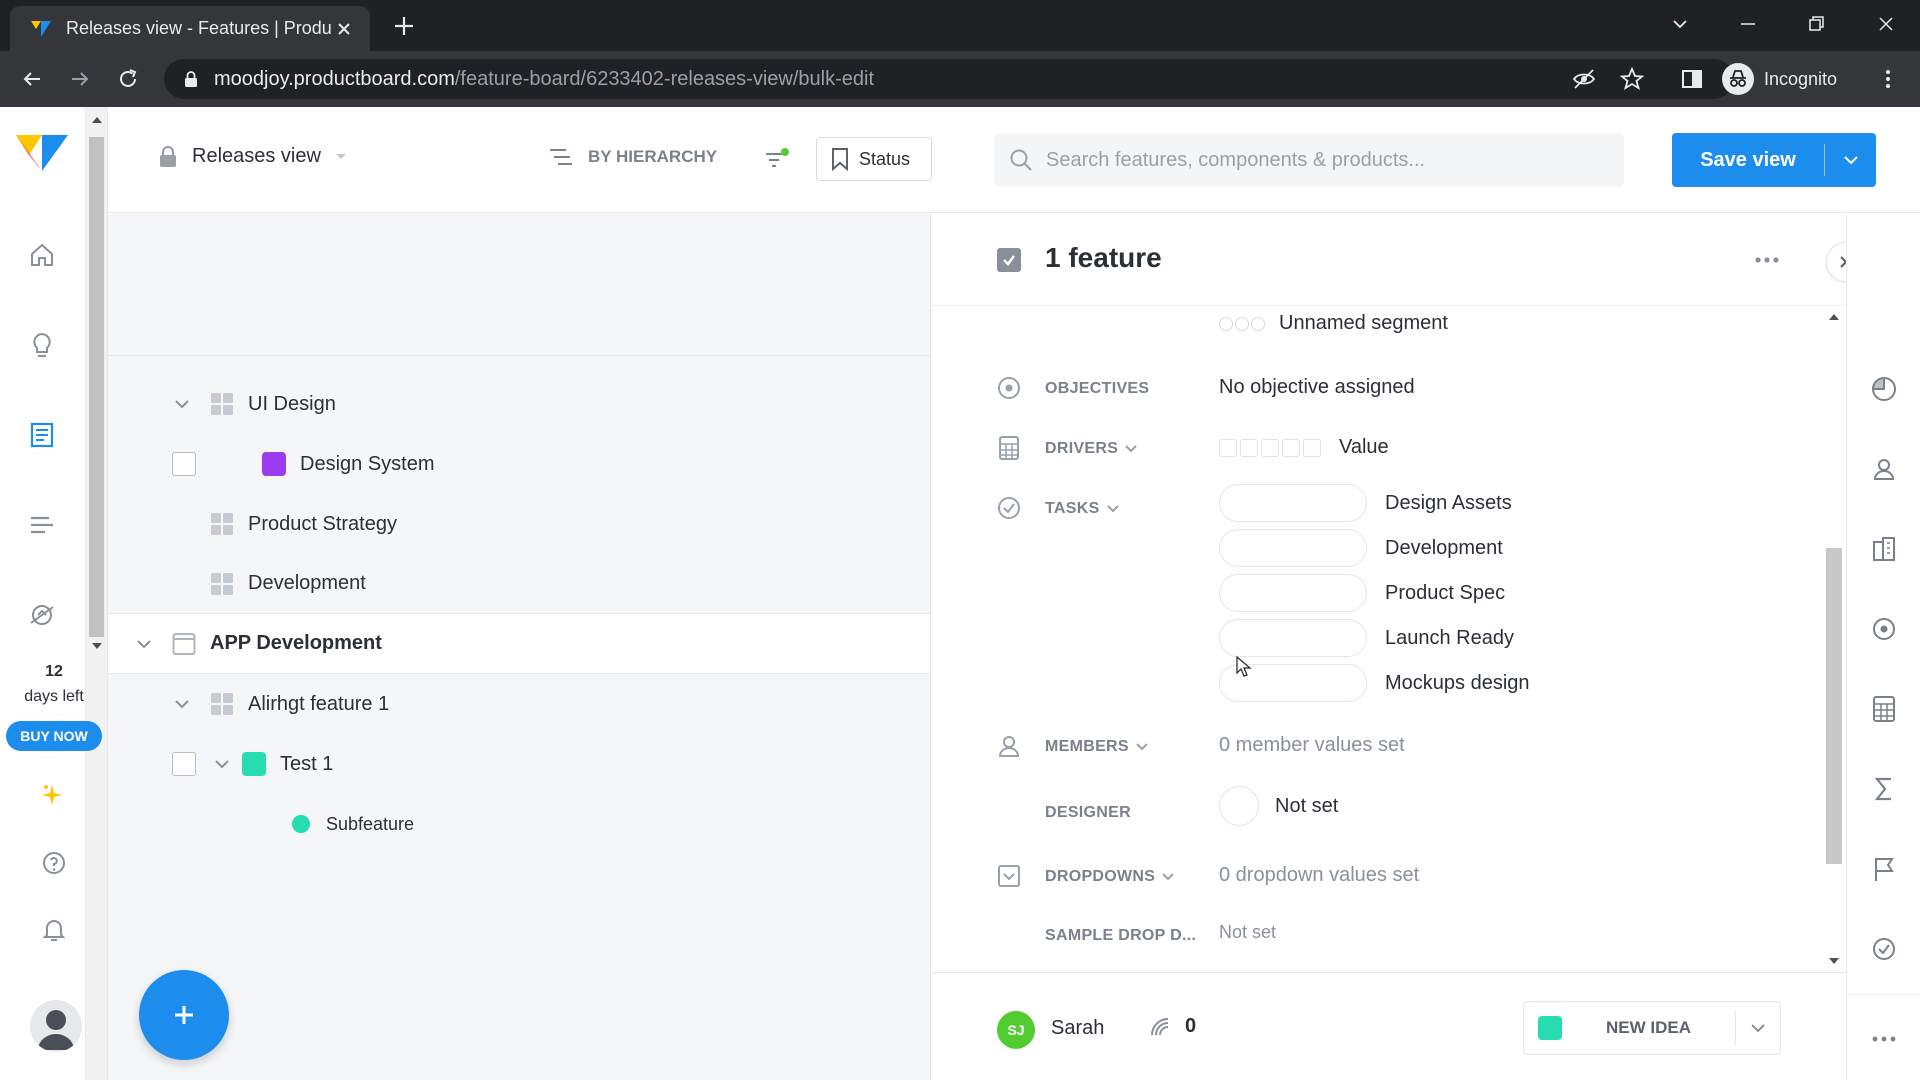  What do you see at coordinates (1884, 869) in the screenshot?
I see `release-flag-icon` at bounding box center [1884, 869].